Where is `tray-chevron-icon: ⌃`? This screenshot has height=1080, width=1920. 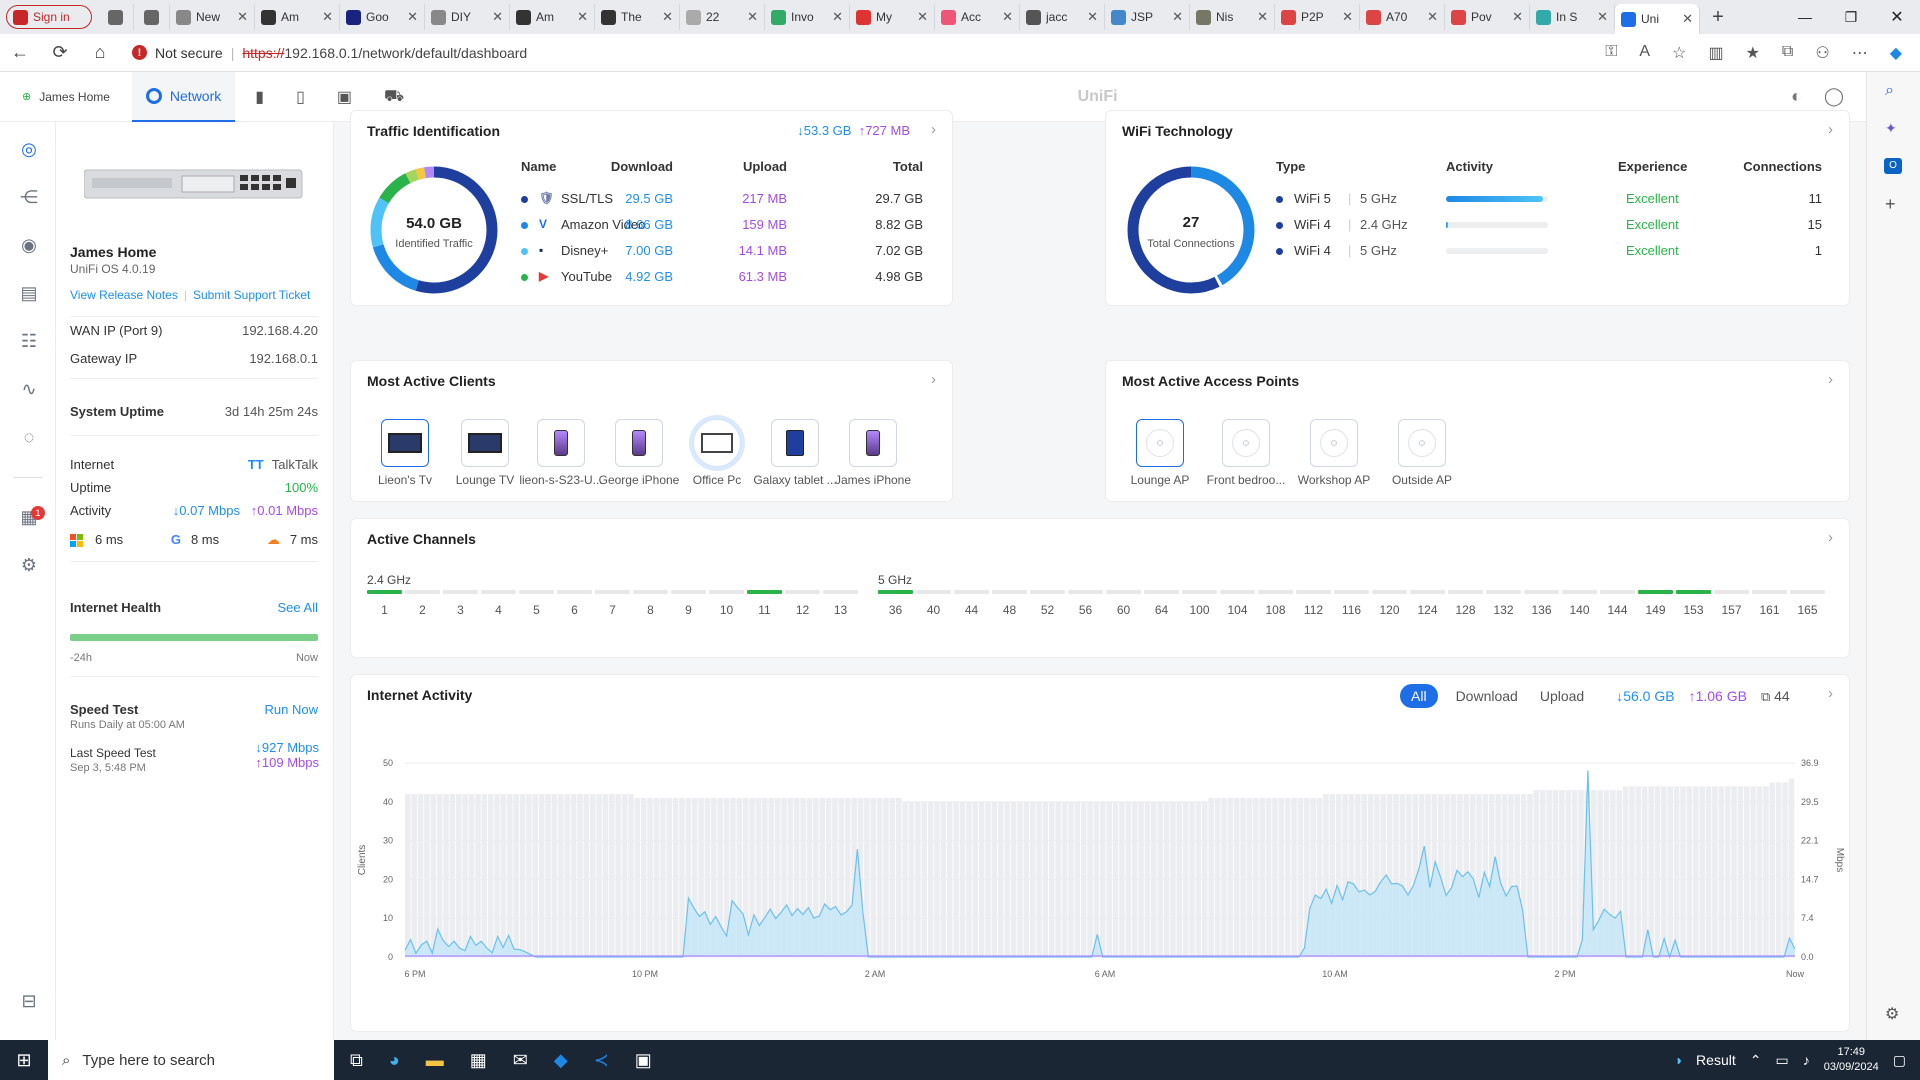
tray-chevron-icon: ⌃ is located at coordinates (1756, 1060).